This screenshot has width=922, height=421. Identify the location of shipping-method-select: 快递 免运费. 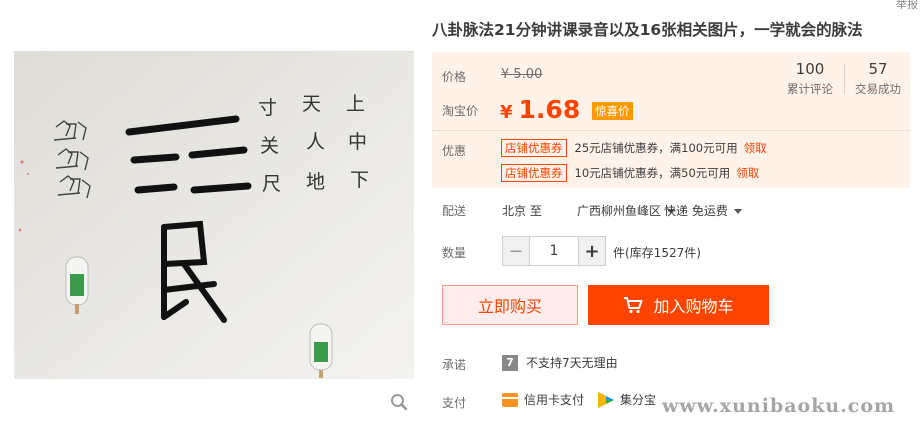
(703, 210).